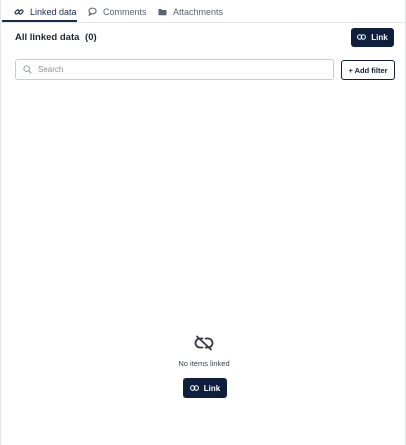 This screenshot has height=445, width=406. Describe the element at coordinates (204, 345) in the screenshot. I see `unlink-icon` at that location.